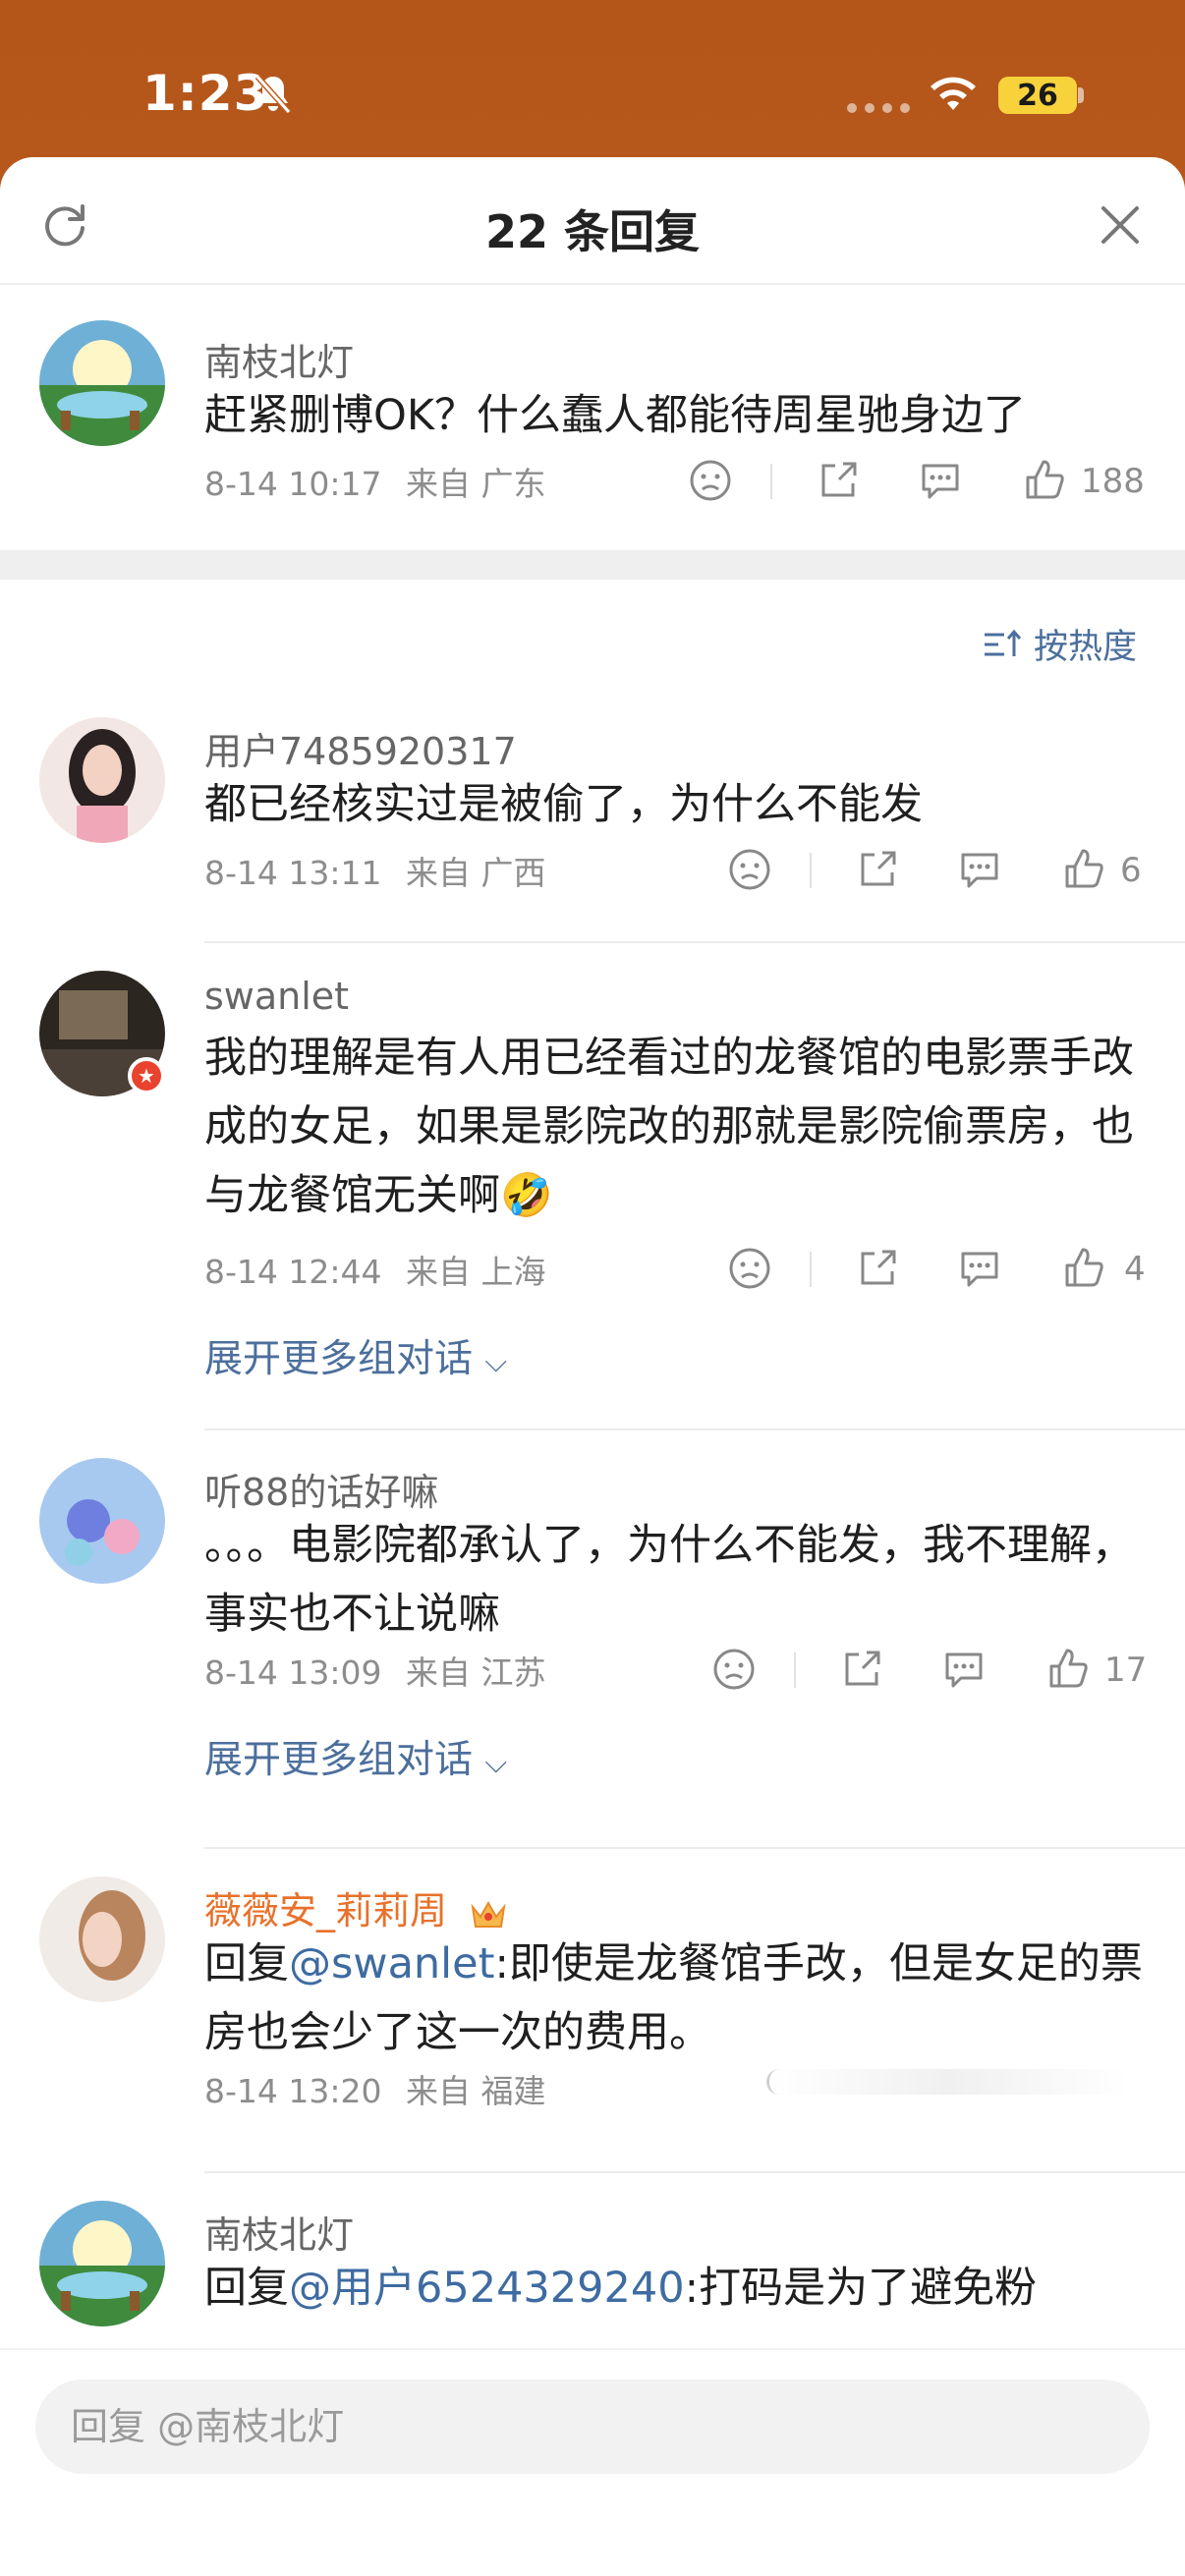 The image size is (1185, 2576). What do you see at coordinates (293, 1672) in the screenshot?
I see `comment-date: 8-14 13:09` at bounding box center [293, 1672].